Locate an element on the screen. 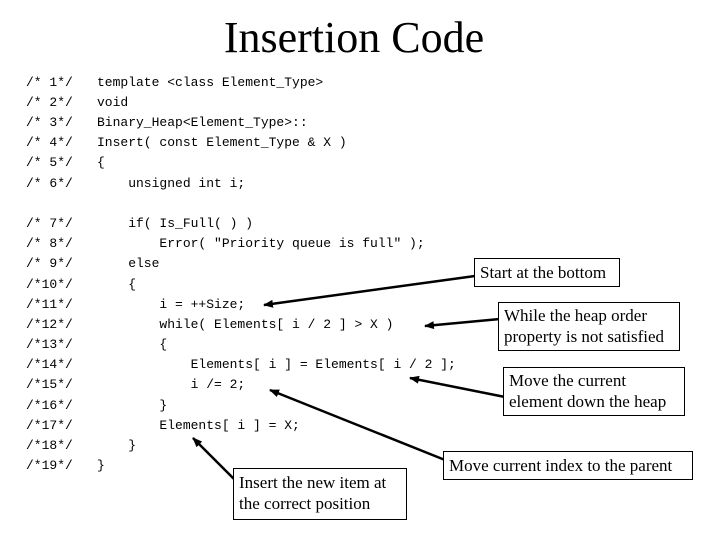 Image resolution: width=720 pixels, height=540 pixels. arrow-heap-order is located at coordinates (462, 323).